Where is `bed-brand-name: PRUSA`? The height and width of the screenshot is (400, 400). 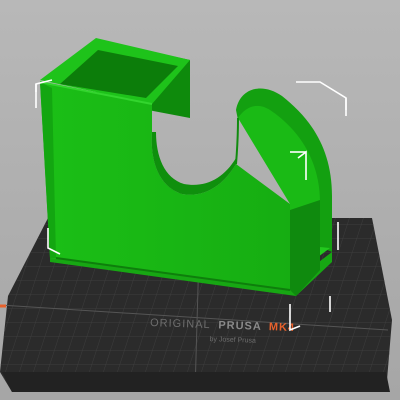 bed-brand-name: PRUSA is located at coordinates (240, 326).